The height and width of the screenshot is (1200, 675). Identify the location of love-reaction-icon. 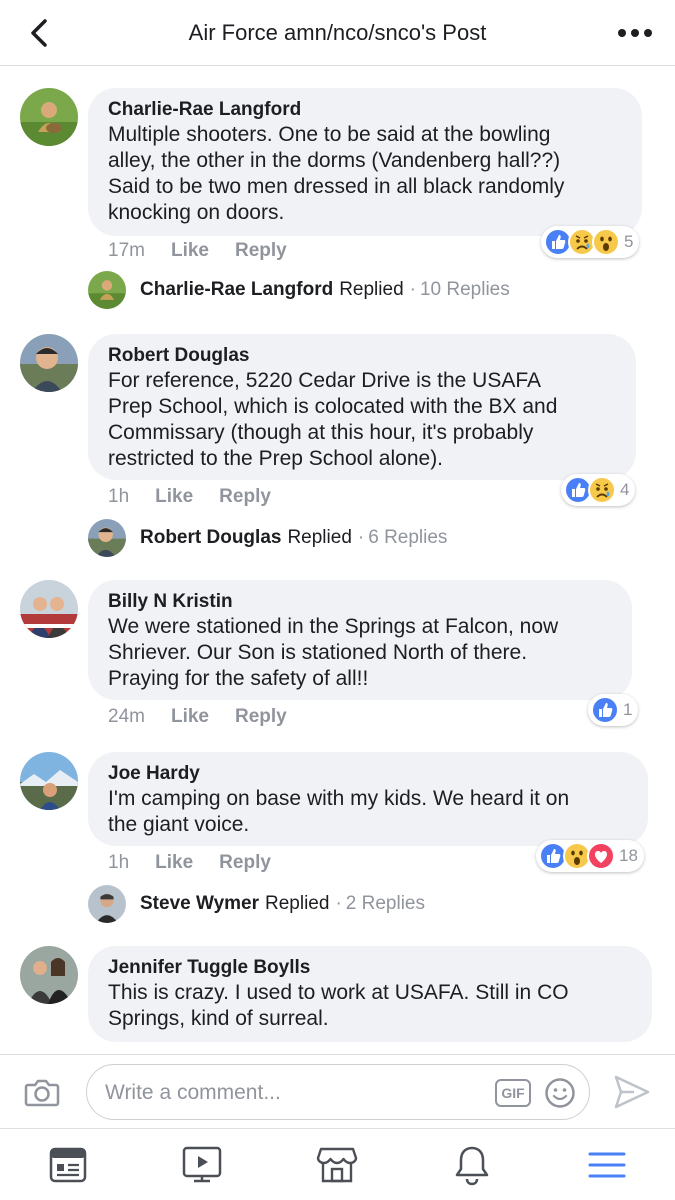
(601, 856).